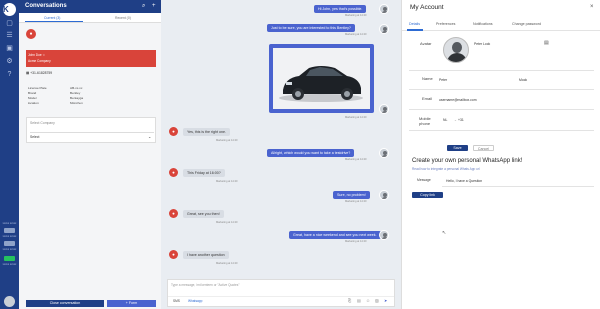 The width and height of the screenshot is (600, 309). I want to click on tab-change-password: Change password, so click(526, 24).